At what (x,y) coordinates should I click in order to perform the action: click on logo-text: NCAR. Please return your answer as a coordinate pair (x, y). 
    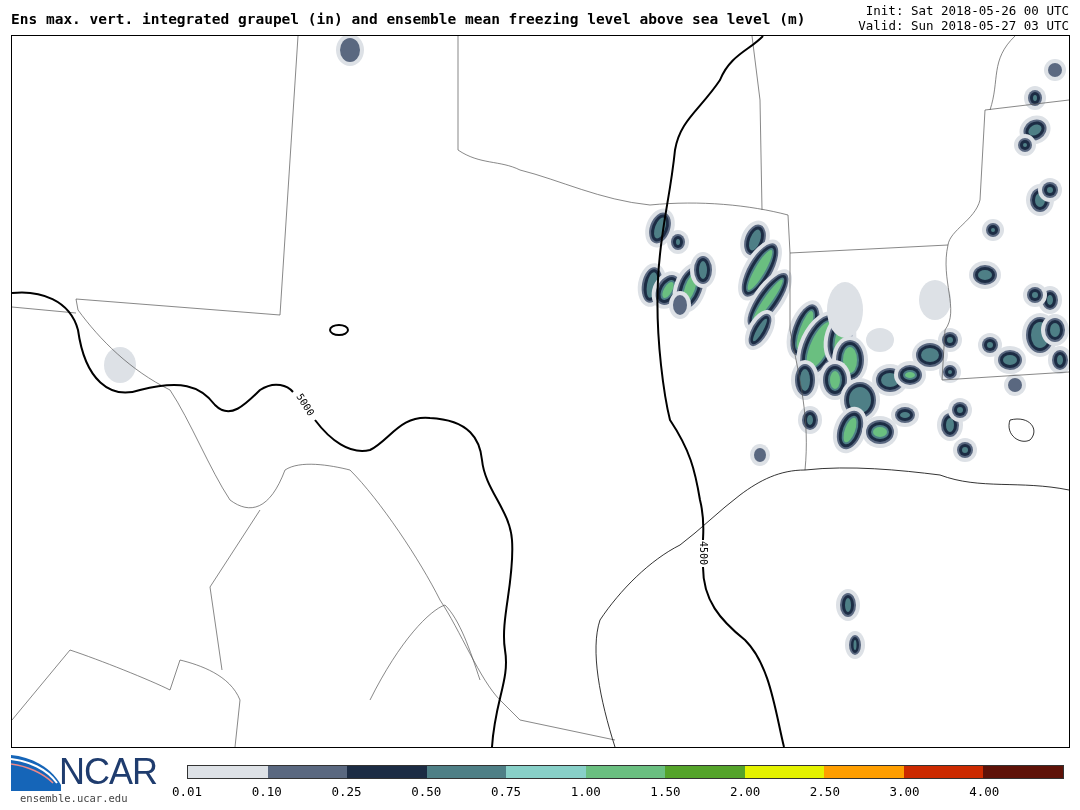
    Looking at the image, I should click on (108, 772).